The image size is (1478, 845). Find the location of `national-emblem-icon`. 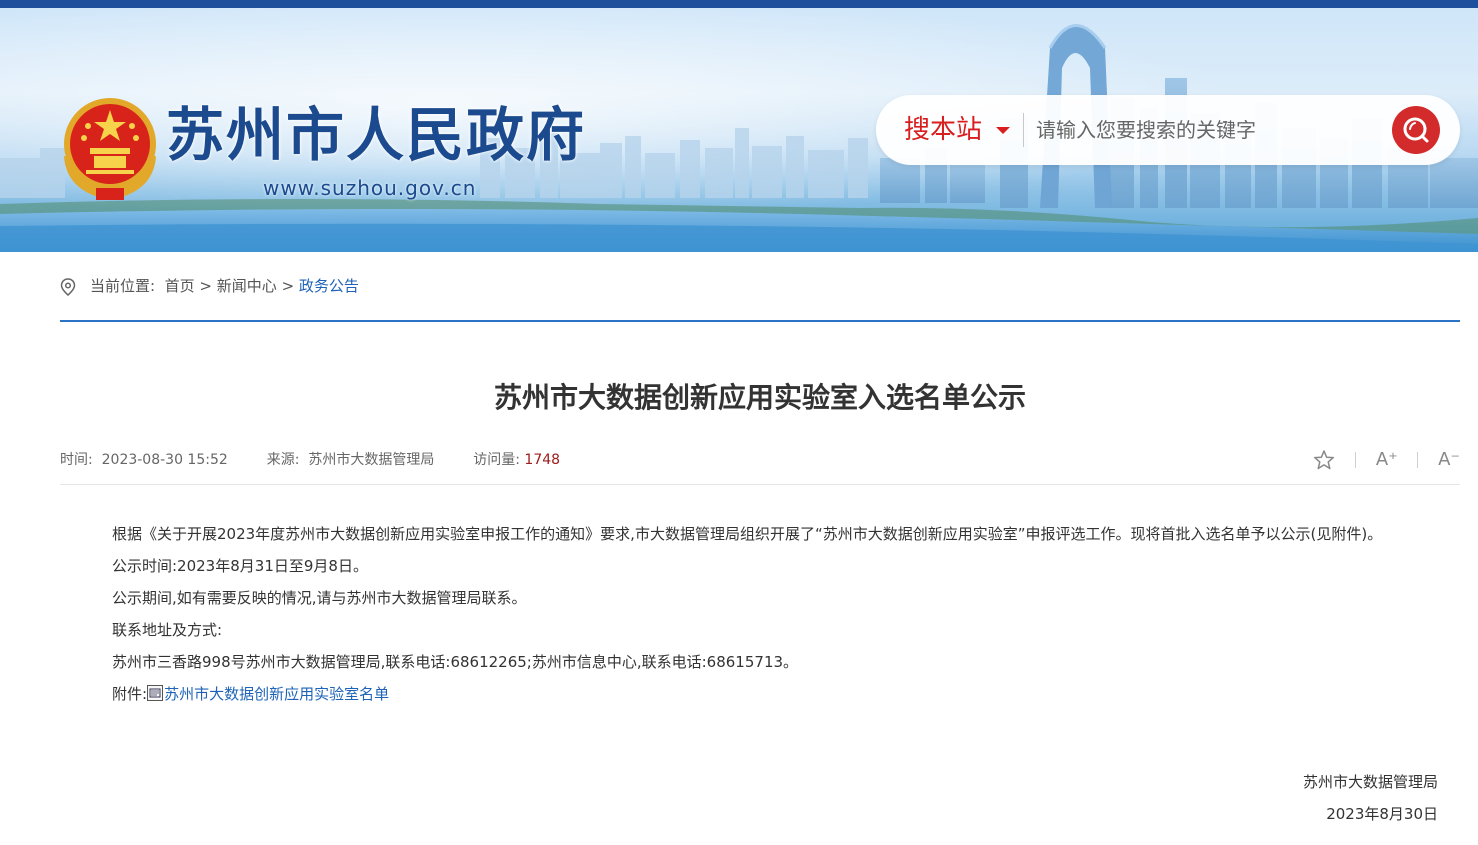

national-emblem-icon is located at coordinates (110, 149).